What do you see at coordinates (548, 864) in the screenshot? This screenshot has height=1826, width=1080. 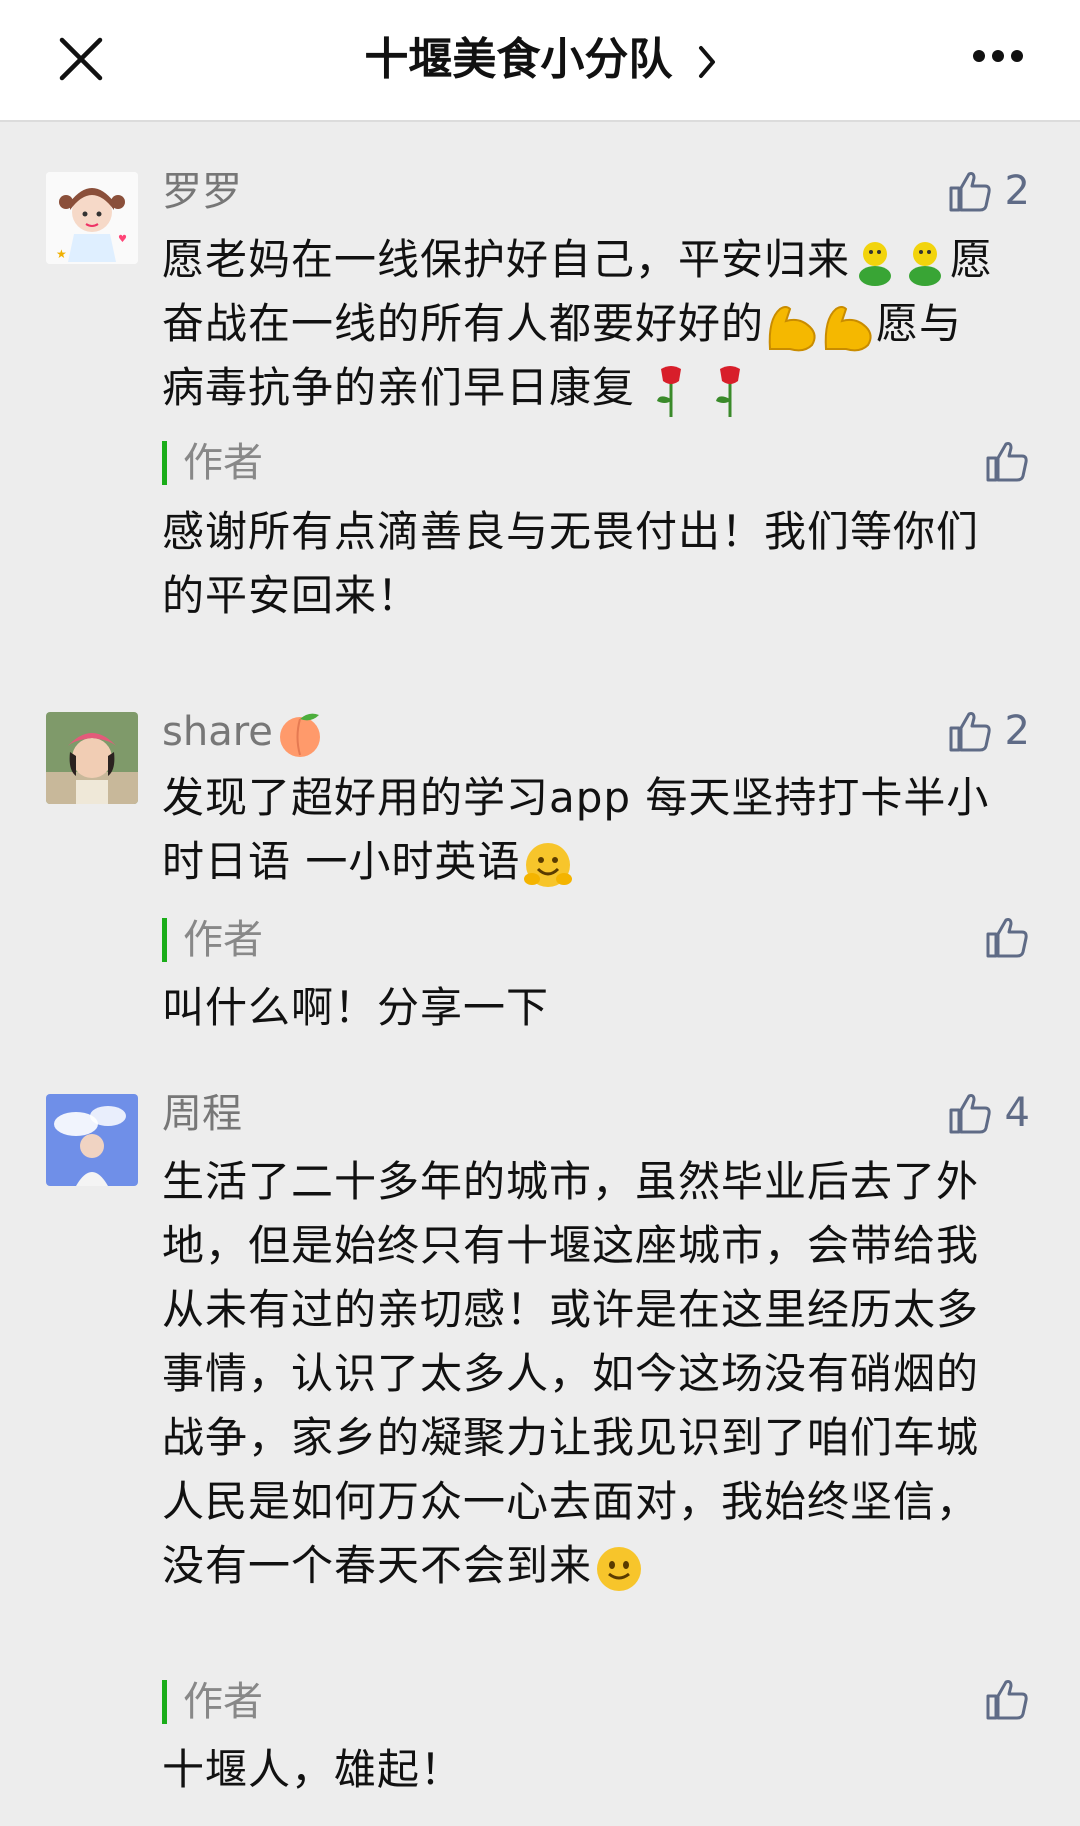 I see `hugging-face-emoji-icon` at bounding box center [548, 864].